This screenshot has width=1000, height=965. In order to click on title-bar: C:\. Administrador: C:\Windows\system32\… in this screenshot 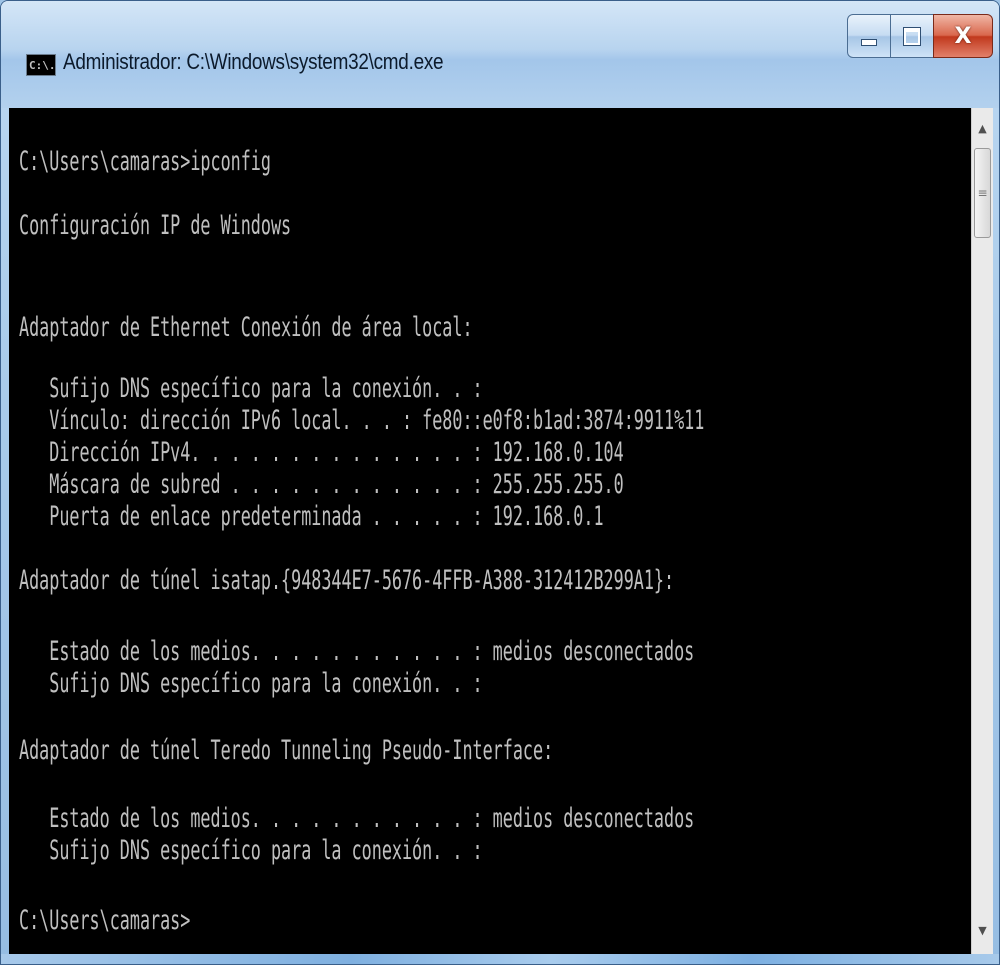, I will do `click(500, 54)`.